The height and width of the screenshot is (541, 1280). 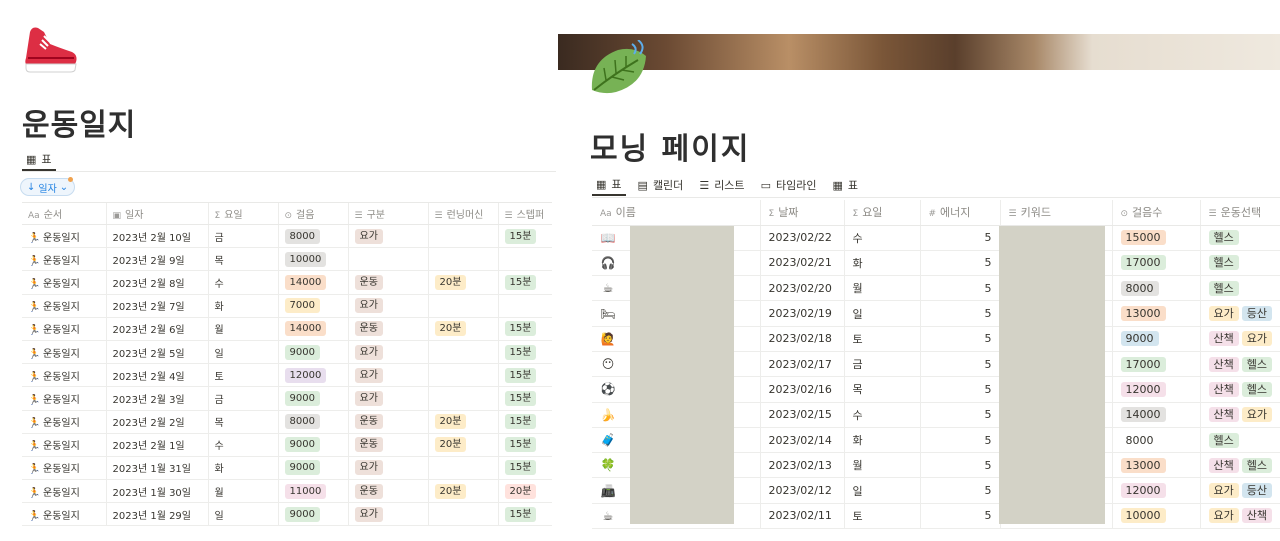 I want to click on sort-chip: ↓ 일자 ⌄, so click(x=48, y=187).